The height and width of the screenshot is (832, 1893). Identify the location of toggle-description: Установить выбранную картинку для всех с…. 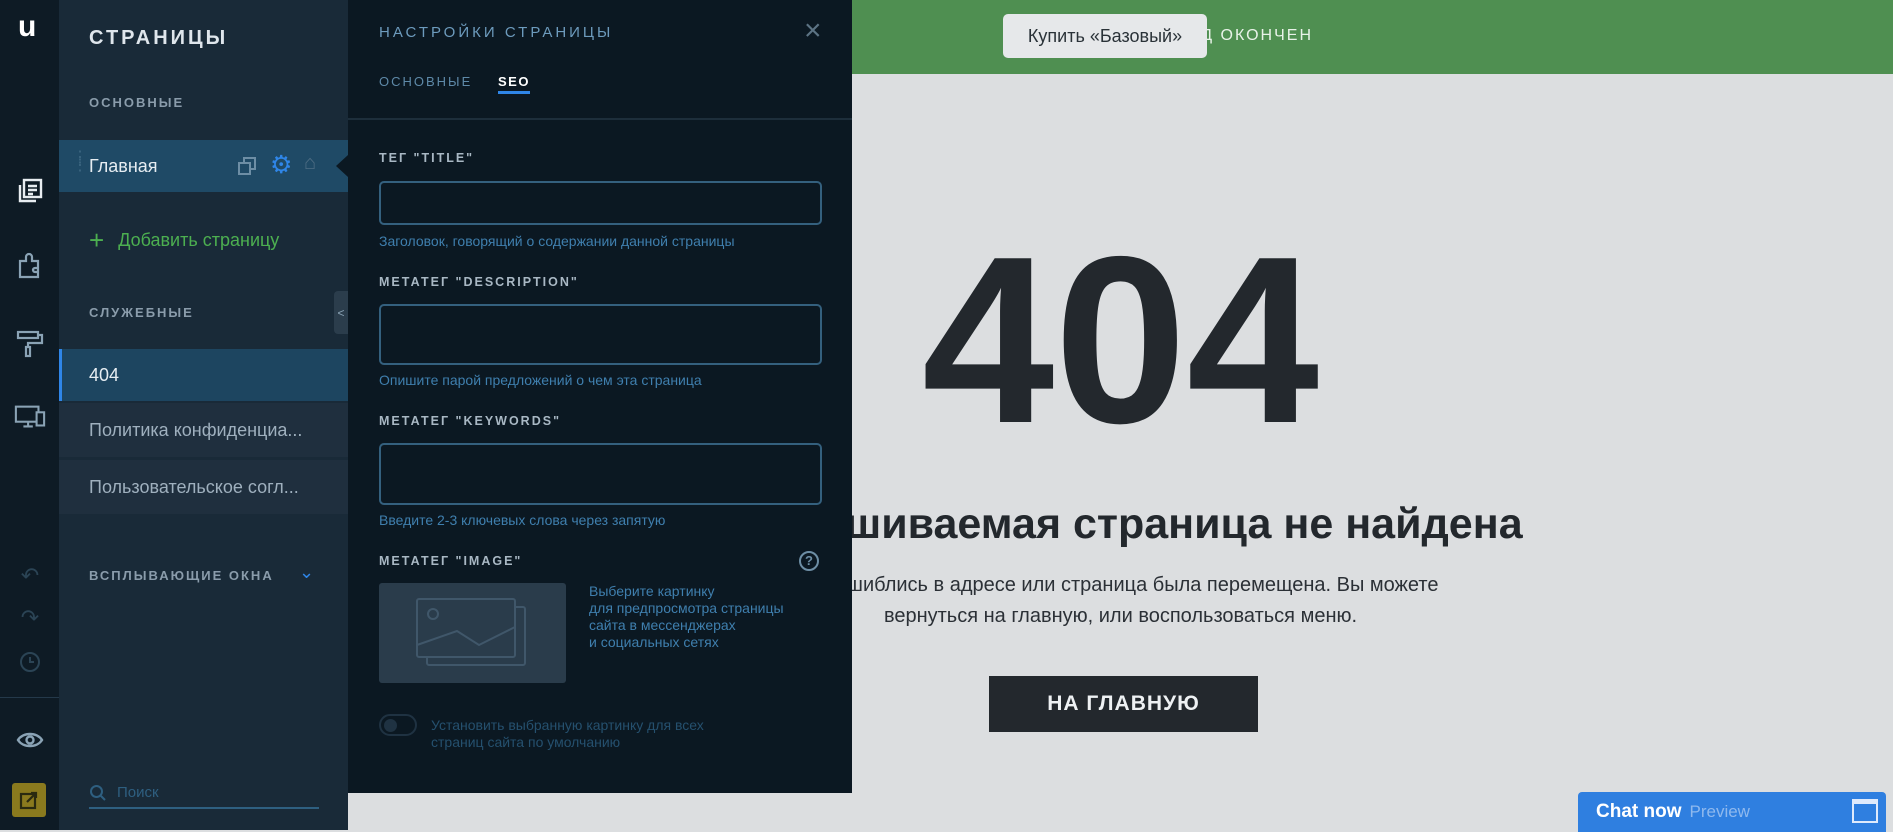
(567, 734).